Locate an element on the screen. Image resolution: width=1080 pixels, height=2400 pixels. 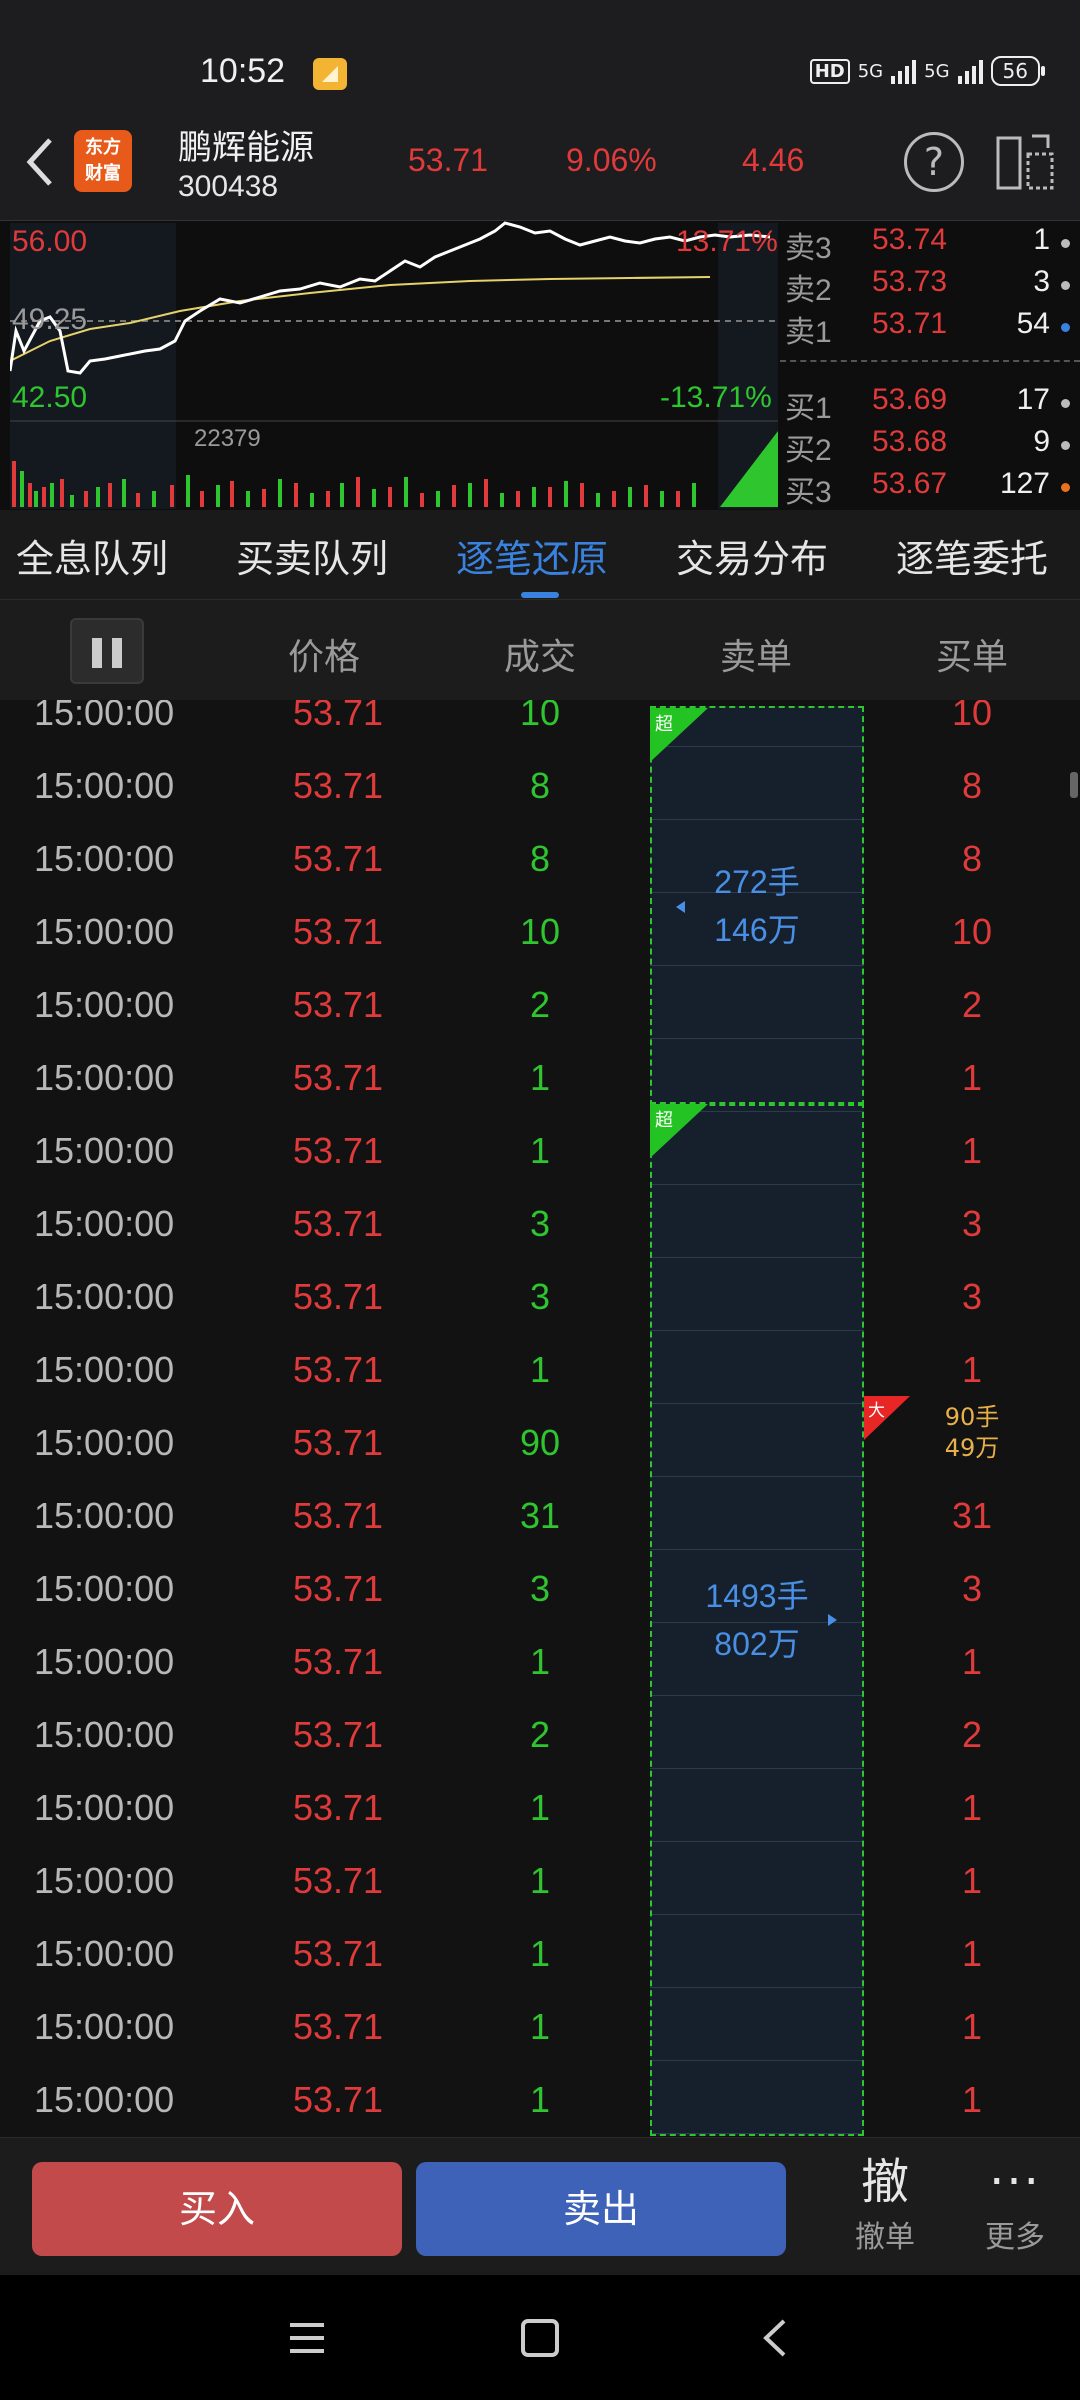
trade-row: 15:00:00 53.71 31 31 is located at coordinates (540, 1513).